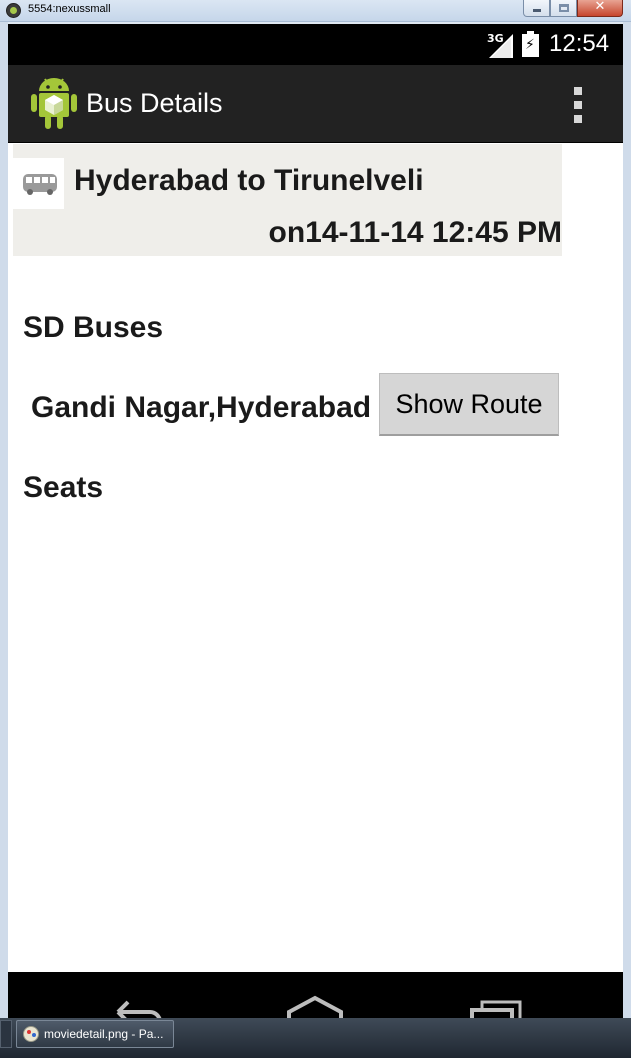 Image resolution: width=631 pixels, height=1058 pixels. I want to click on window-frame-right, so click(627, 540).